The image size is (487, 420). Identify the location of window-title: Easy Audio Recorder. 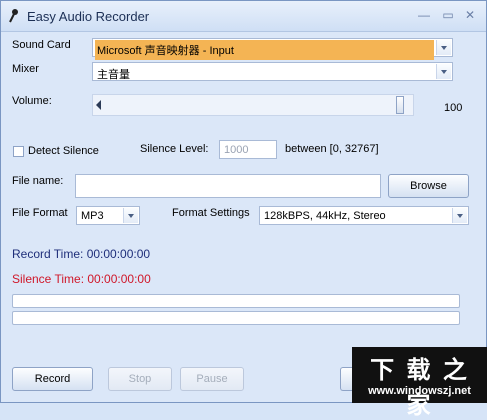
(88, 16).